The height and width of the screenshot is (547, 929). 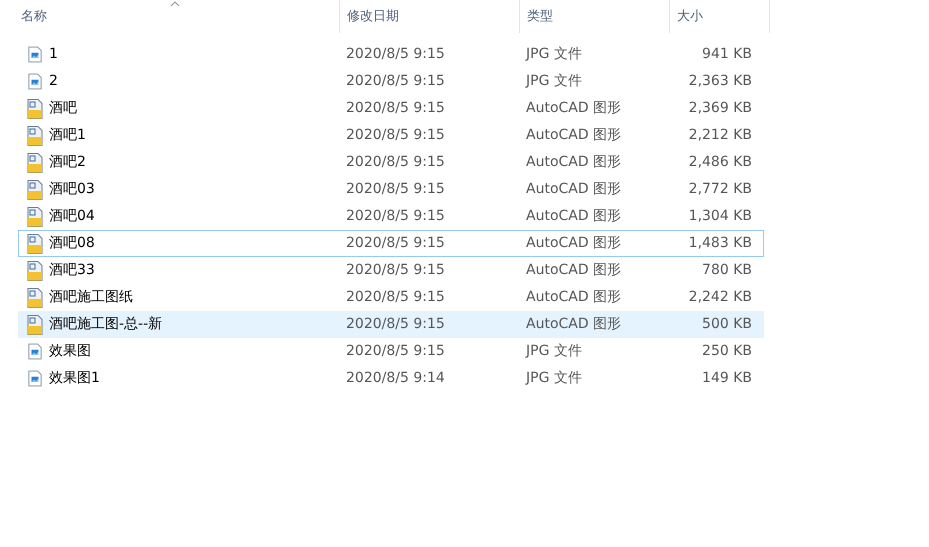 What do you see at coordinates (726, 378) in the screenshot?
I see `file-size: 149 KB` at bounding box center [726, 378].